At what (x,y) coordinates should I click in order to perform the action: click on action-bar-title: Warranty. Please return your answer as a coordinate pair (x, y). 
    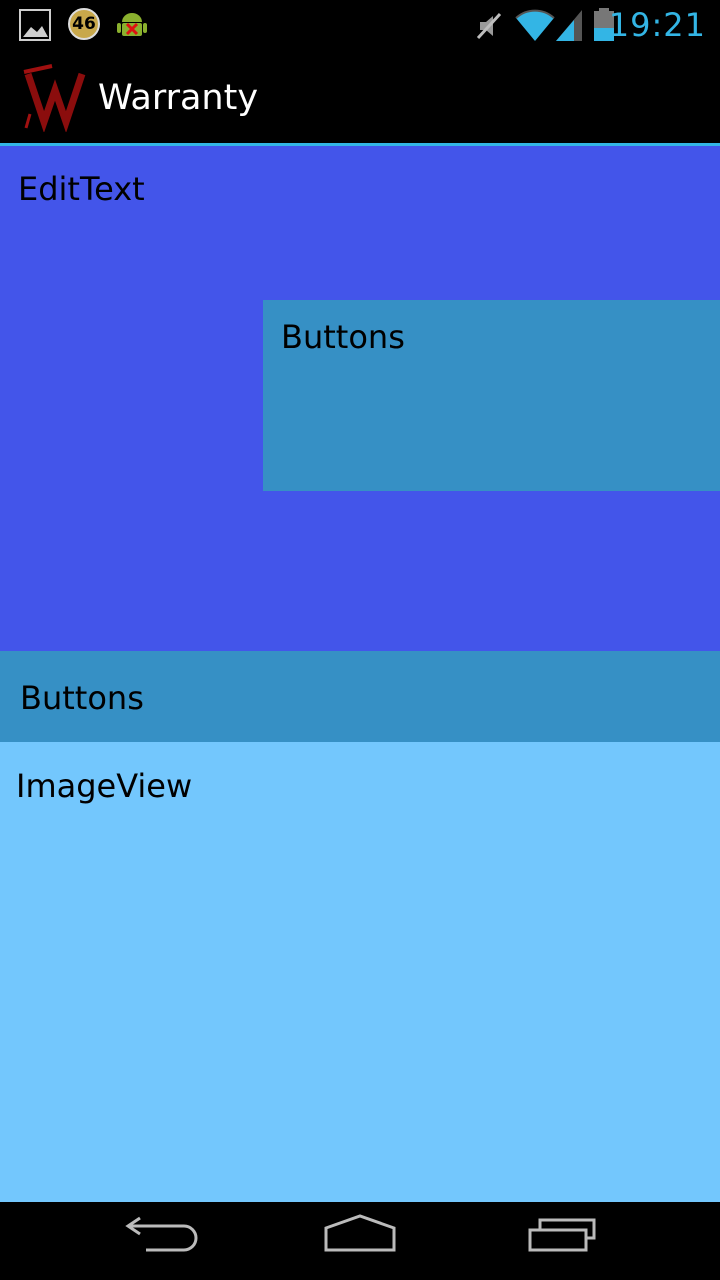
    Looking at the image, I should click on (178, 98).